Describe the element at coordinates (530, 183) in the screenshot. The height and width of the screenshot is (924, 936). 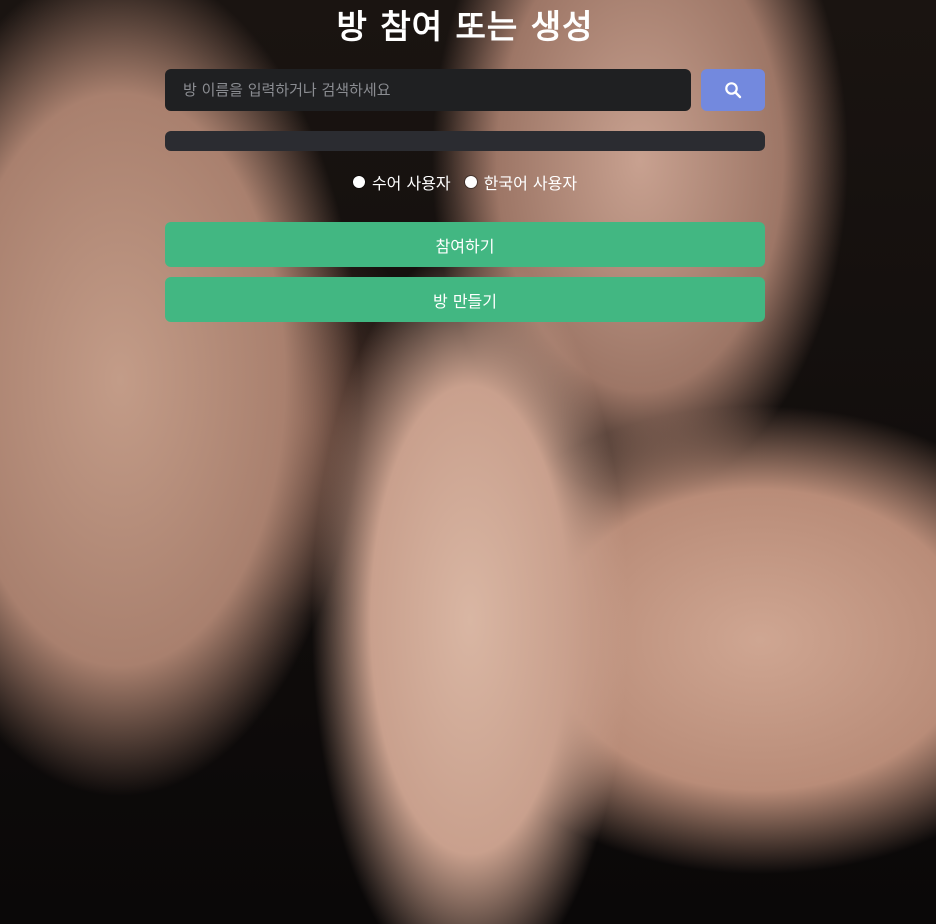
I see `radio-label: 한국어 사용자` at that location.